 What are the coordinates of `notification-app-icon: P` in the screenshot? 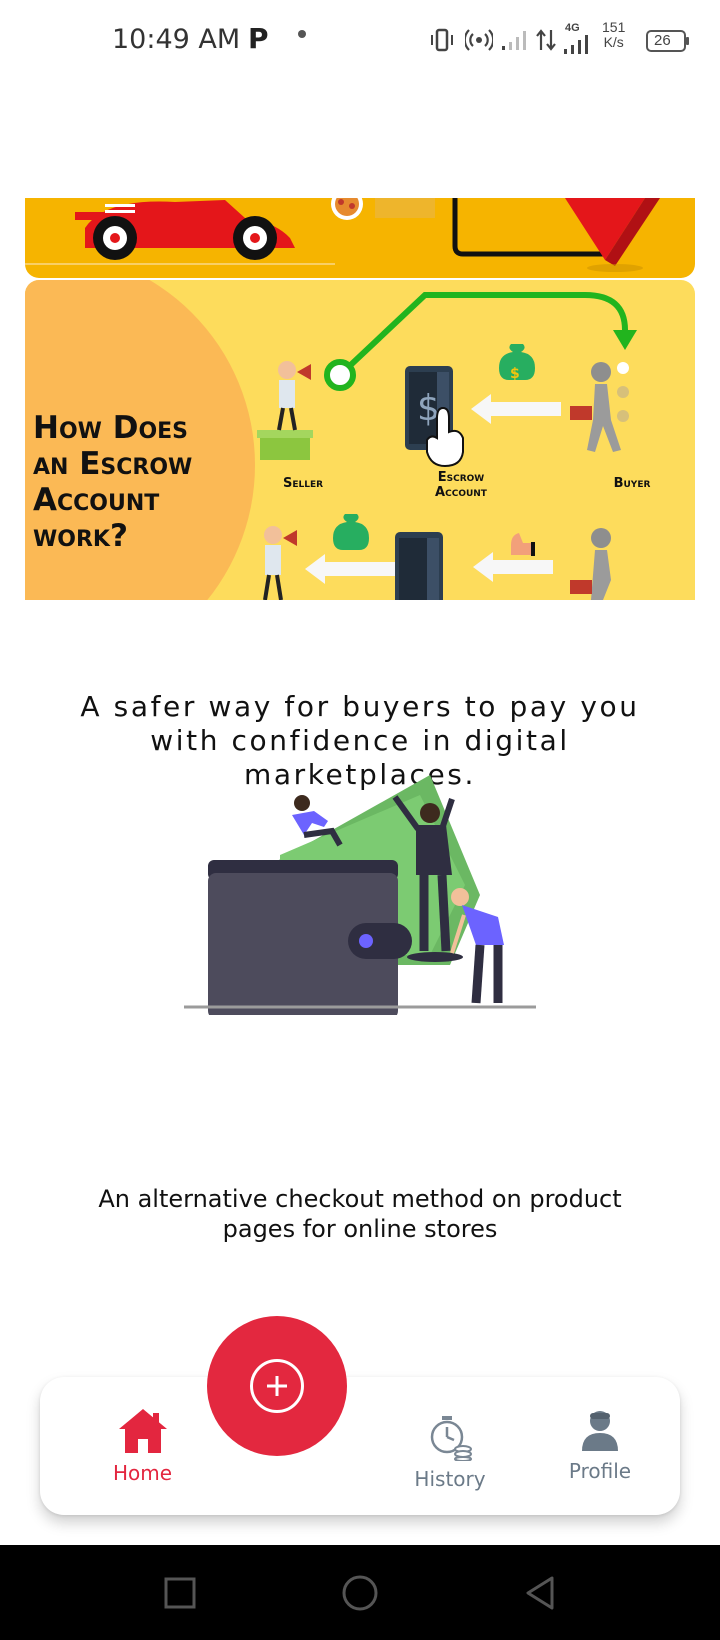 It's located at (258, 38).